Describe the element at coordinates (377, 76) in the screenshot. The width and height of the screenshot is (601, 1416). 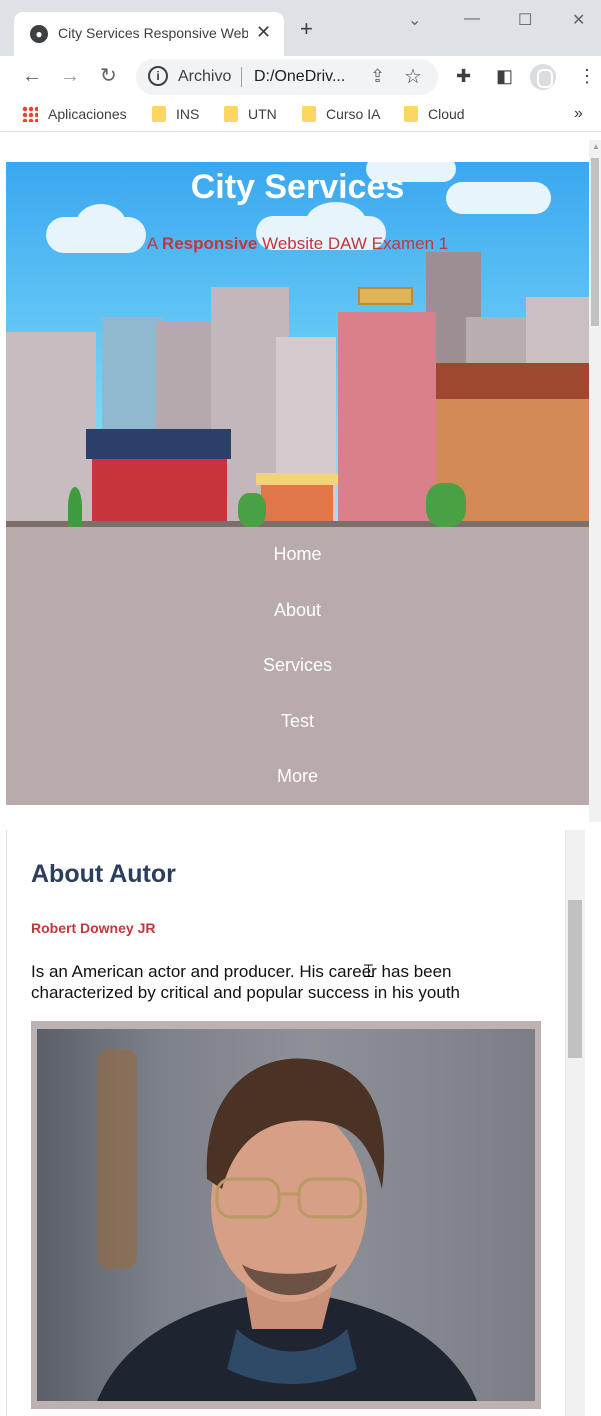
I see `share-icon: ⇪` at that location.